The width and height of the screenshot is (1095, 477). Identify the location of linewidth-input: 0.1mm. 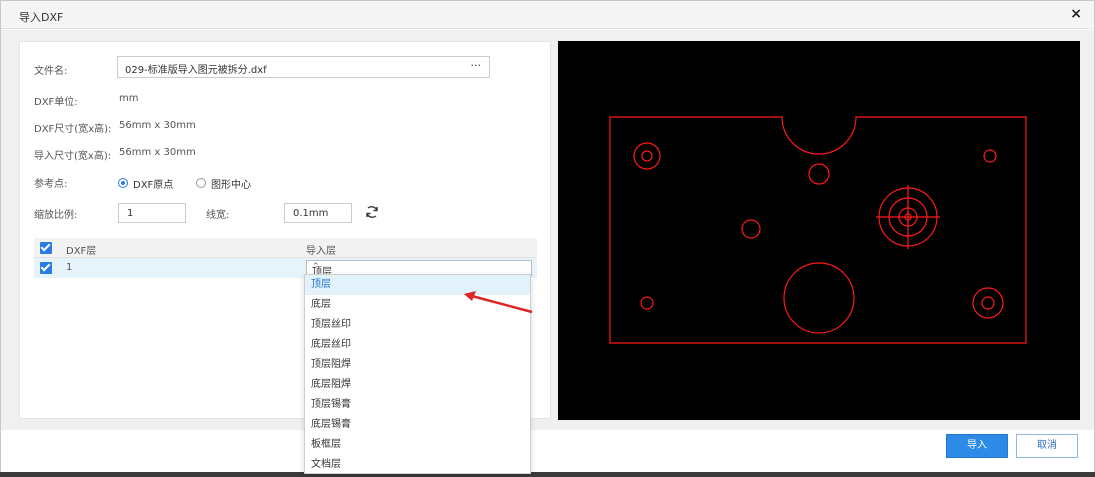
(318, 213).